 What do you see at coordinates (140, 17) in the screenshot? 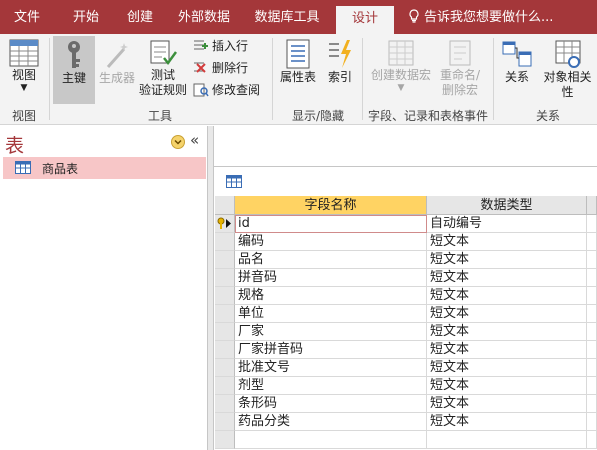
I see `tab-create: 创建` at bounding box center [140, 17].